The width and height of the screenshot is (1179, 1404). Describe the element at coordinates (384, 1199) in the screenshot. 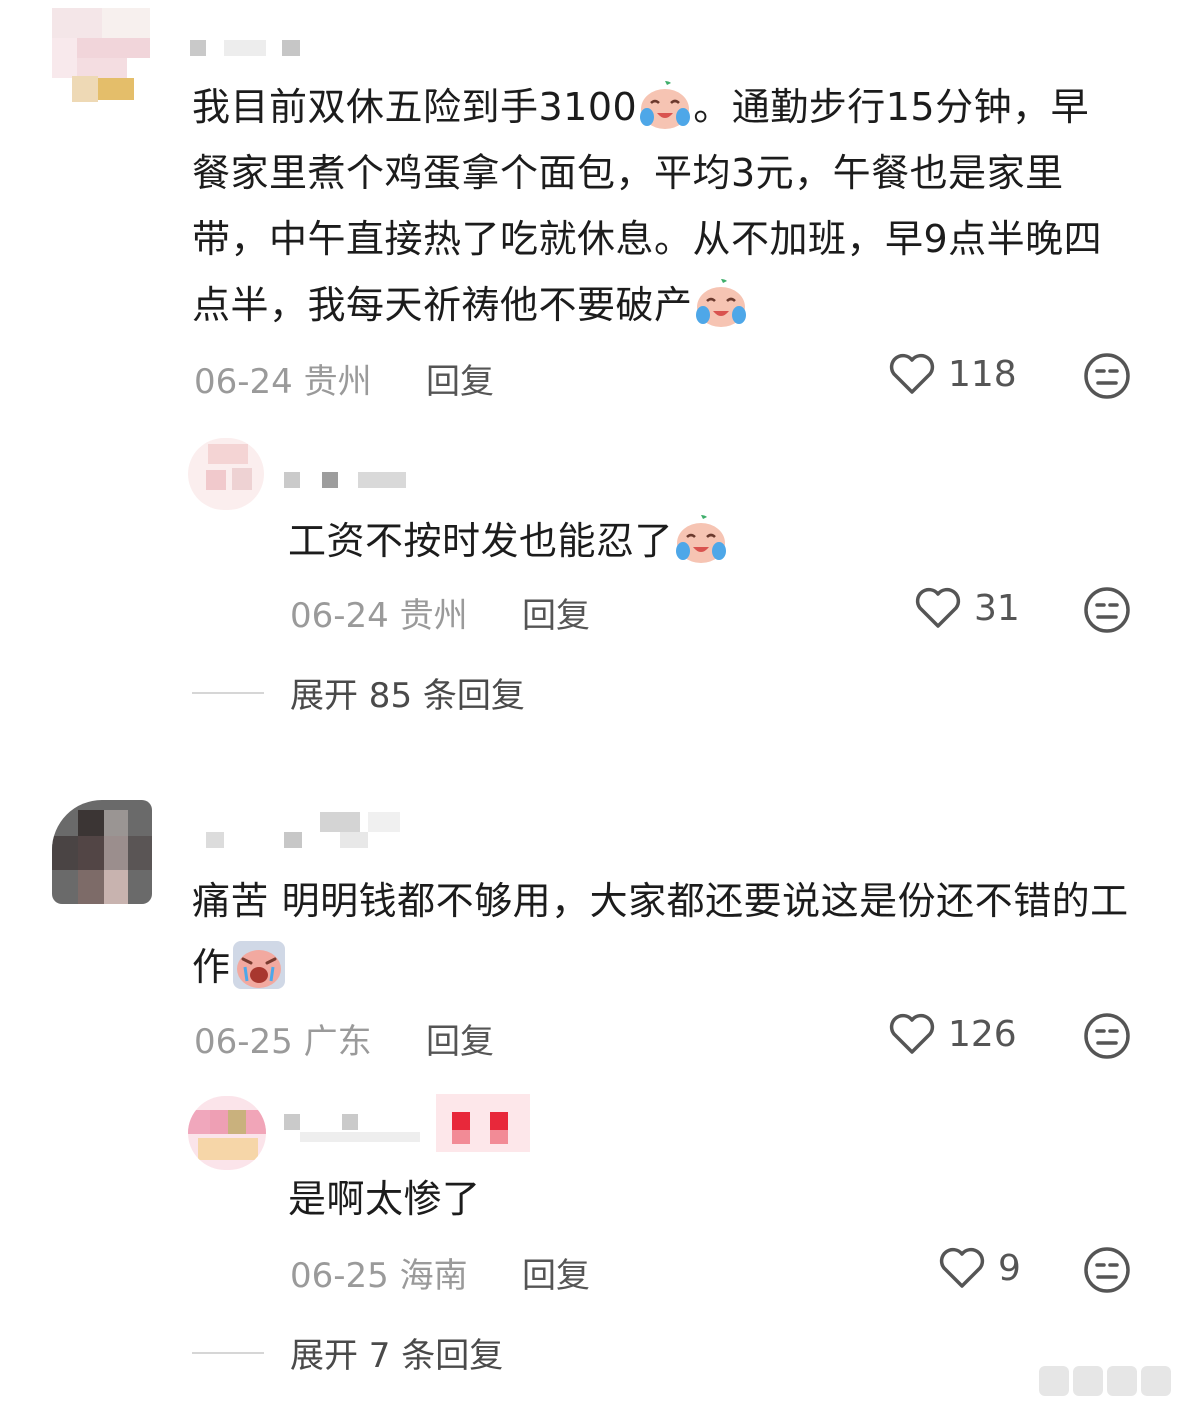

I see `reply-text-content: 是啊太惨了` at that location.